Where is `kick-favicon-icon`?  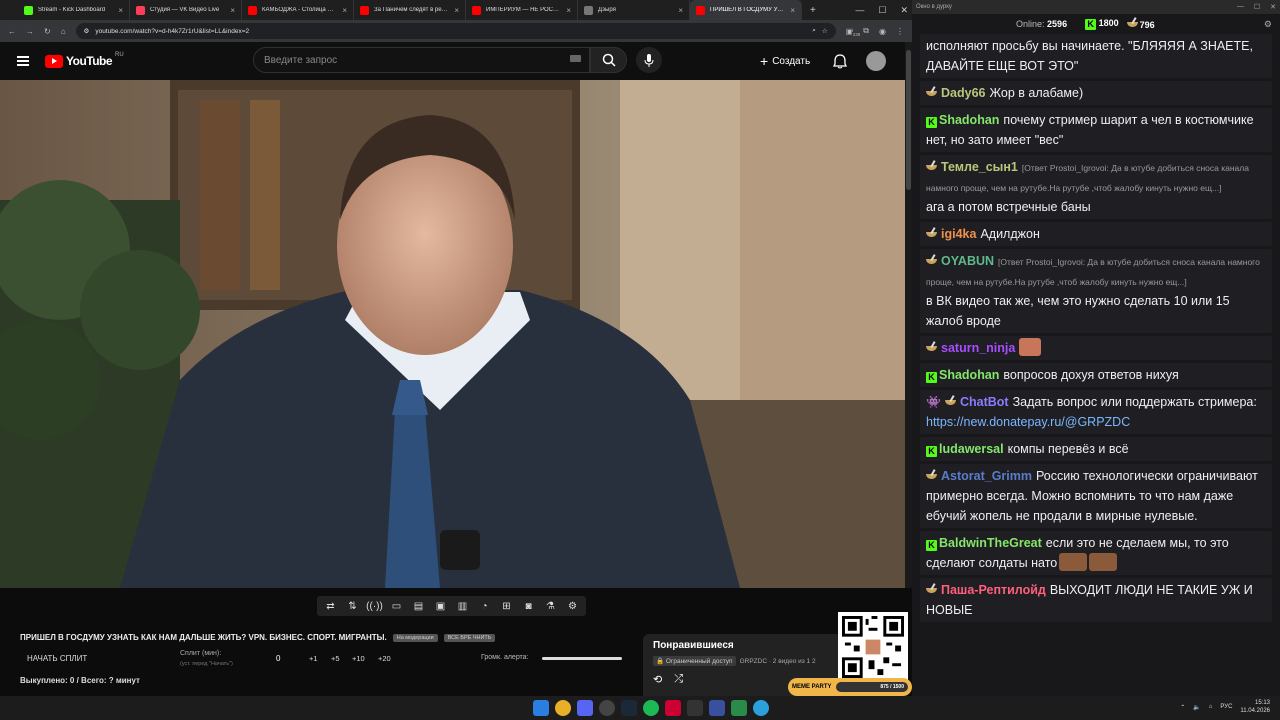 kick-favicon-icon is located at coordinates (28, 10).